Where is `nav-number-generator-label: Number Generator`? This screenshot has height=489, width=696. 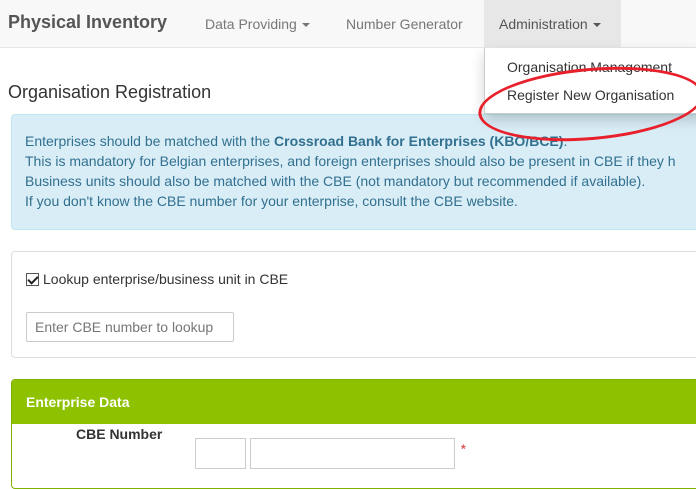
nav-number-generator-label: Number Generator is located at coordinates (404, 24).